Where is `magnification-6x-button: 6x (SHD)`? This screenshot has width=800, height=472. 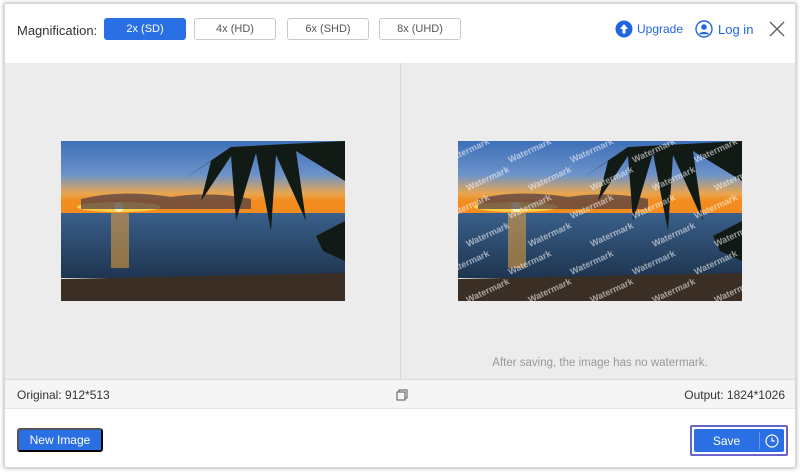
magnification-6x-button: 6x (SHD) is located at coordinates (328, 29).